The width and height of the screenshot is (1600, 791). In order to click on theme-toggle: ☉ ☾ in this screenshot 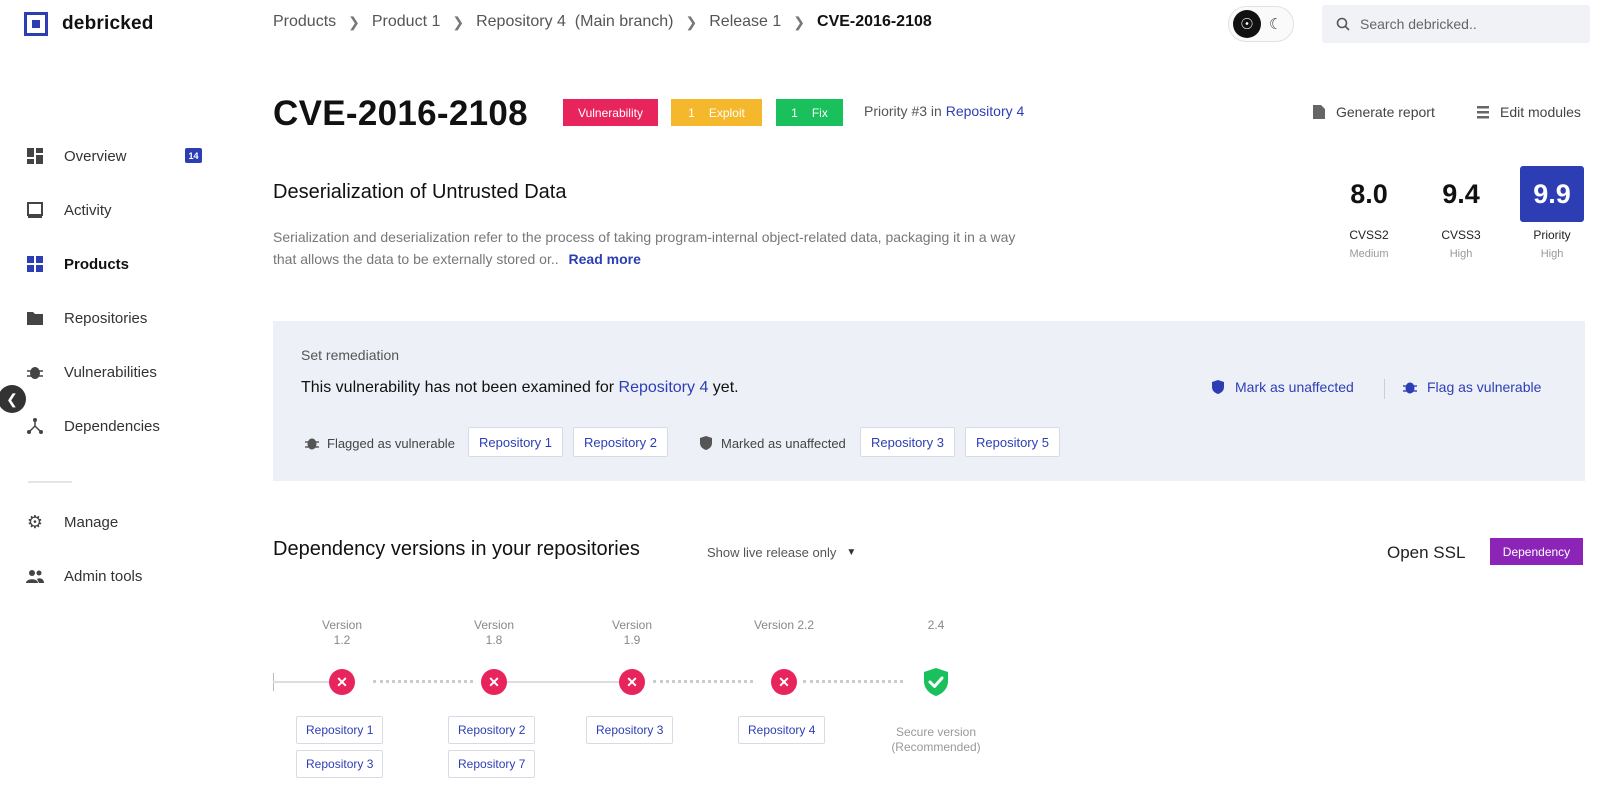, I will do `click(1261, 24)`.